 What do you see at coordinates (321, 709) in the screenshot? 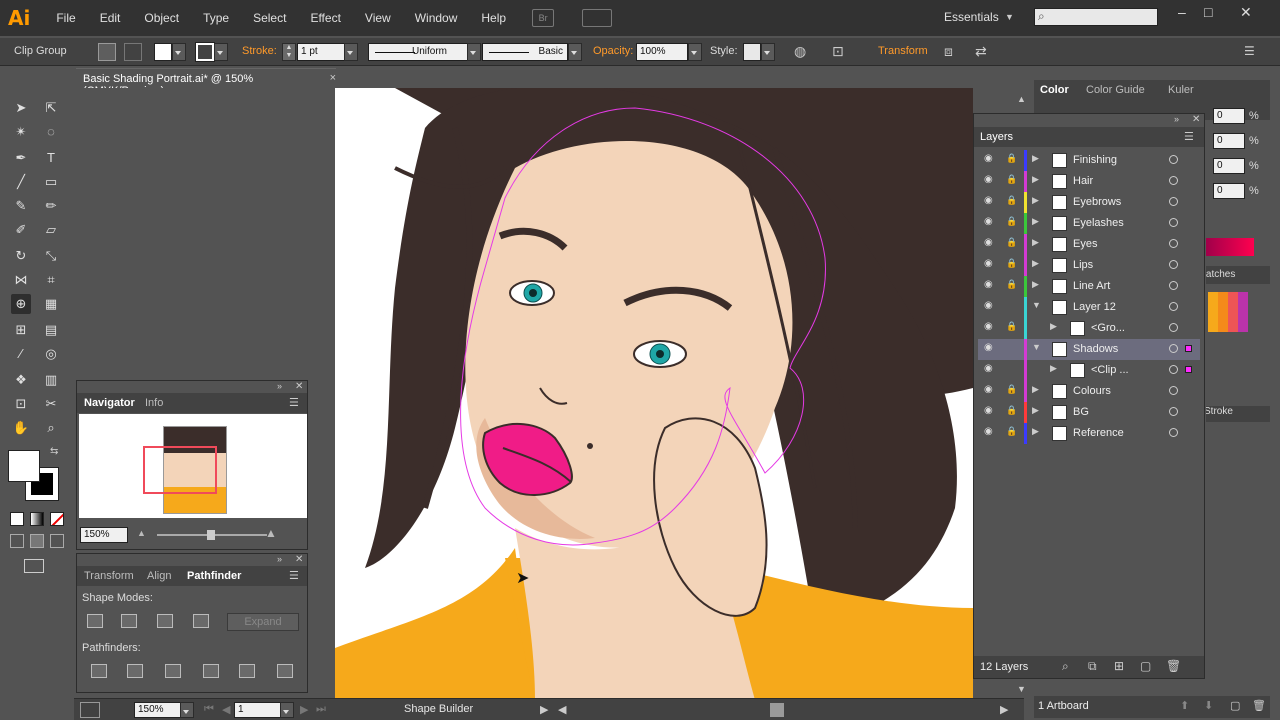
I see `last-artboard-icon: ⏭` at bounding box center [321, 709].